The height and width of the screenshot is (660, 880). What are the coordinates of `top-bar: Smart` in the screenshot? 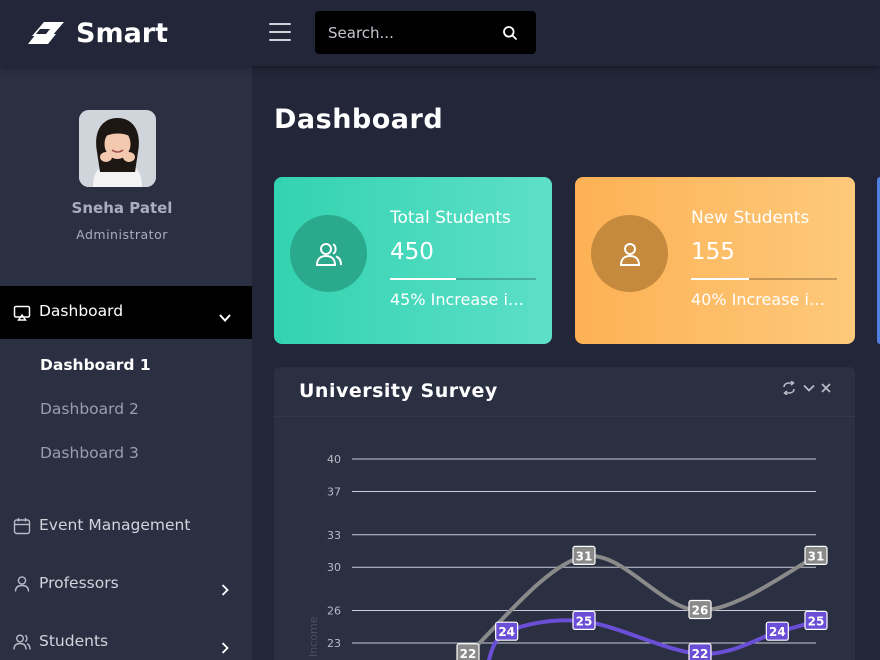 It's located at (440, 33).